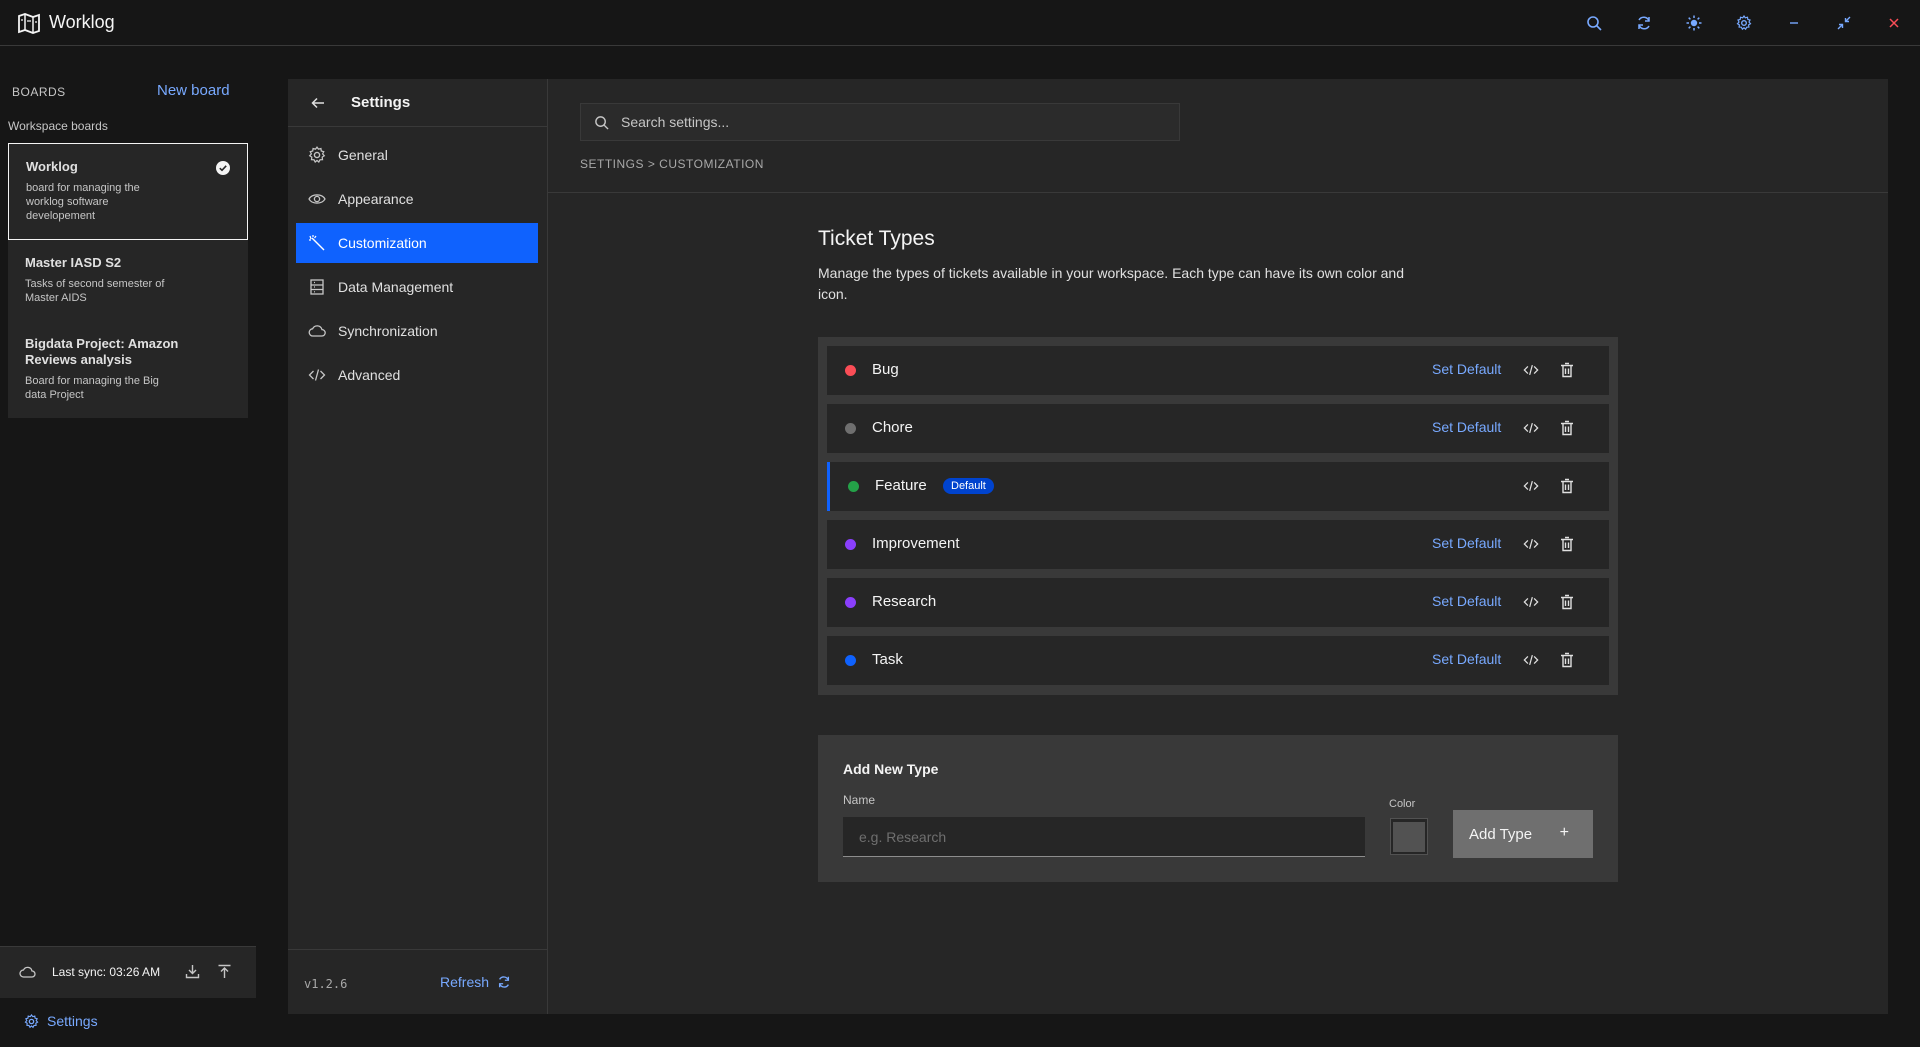  I want to click on nav-item-label: Synchronization, so click(388, 331).